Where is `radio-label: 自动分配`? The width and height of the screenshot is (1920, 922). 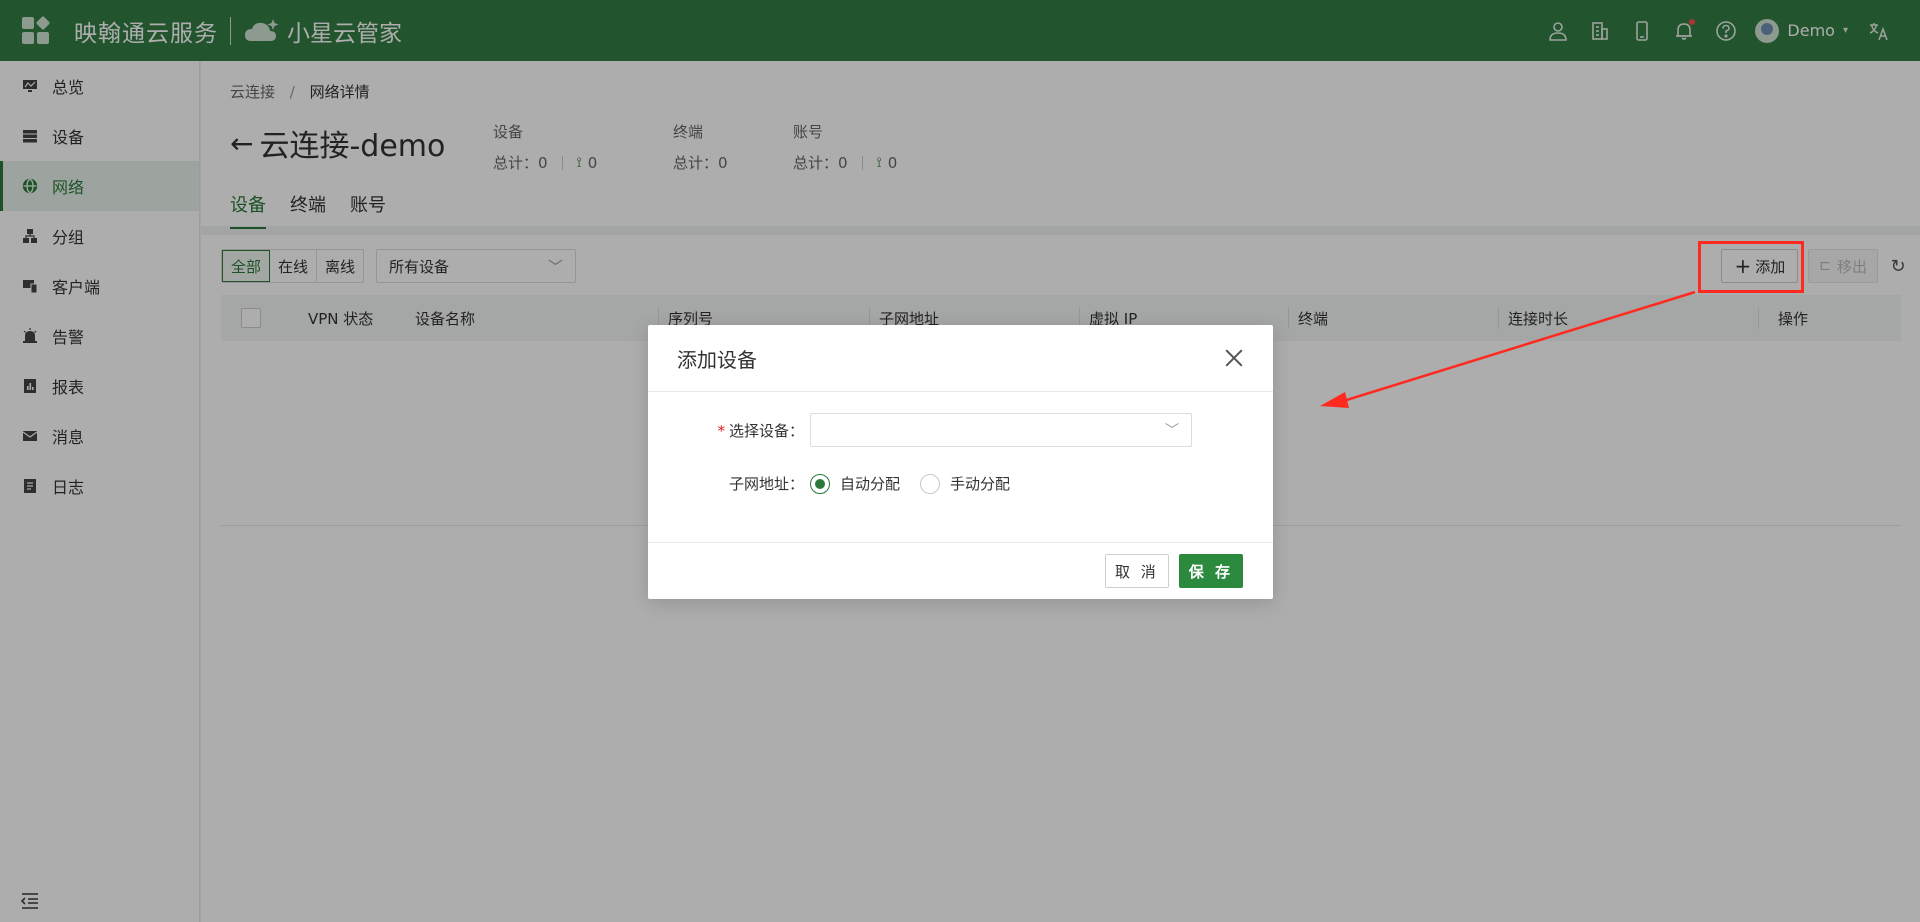
radio-label: 自动分配 is located at coordinates (870, 484).